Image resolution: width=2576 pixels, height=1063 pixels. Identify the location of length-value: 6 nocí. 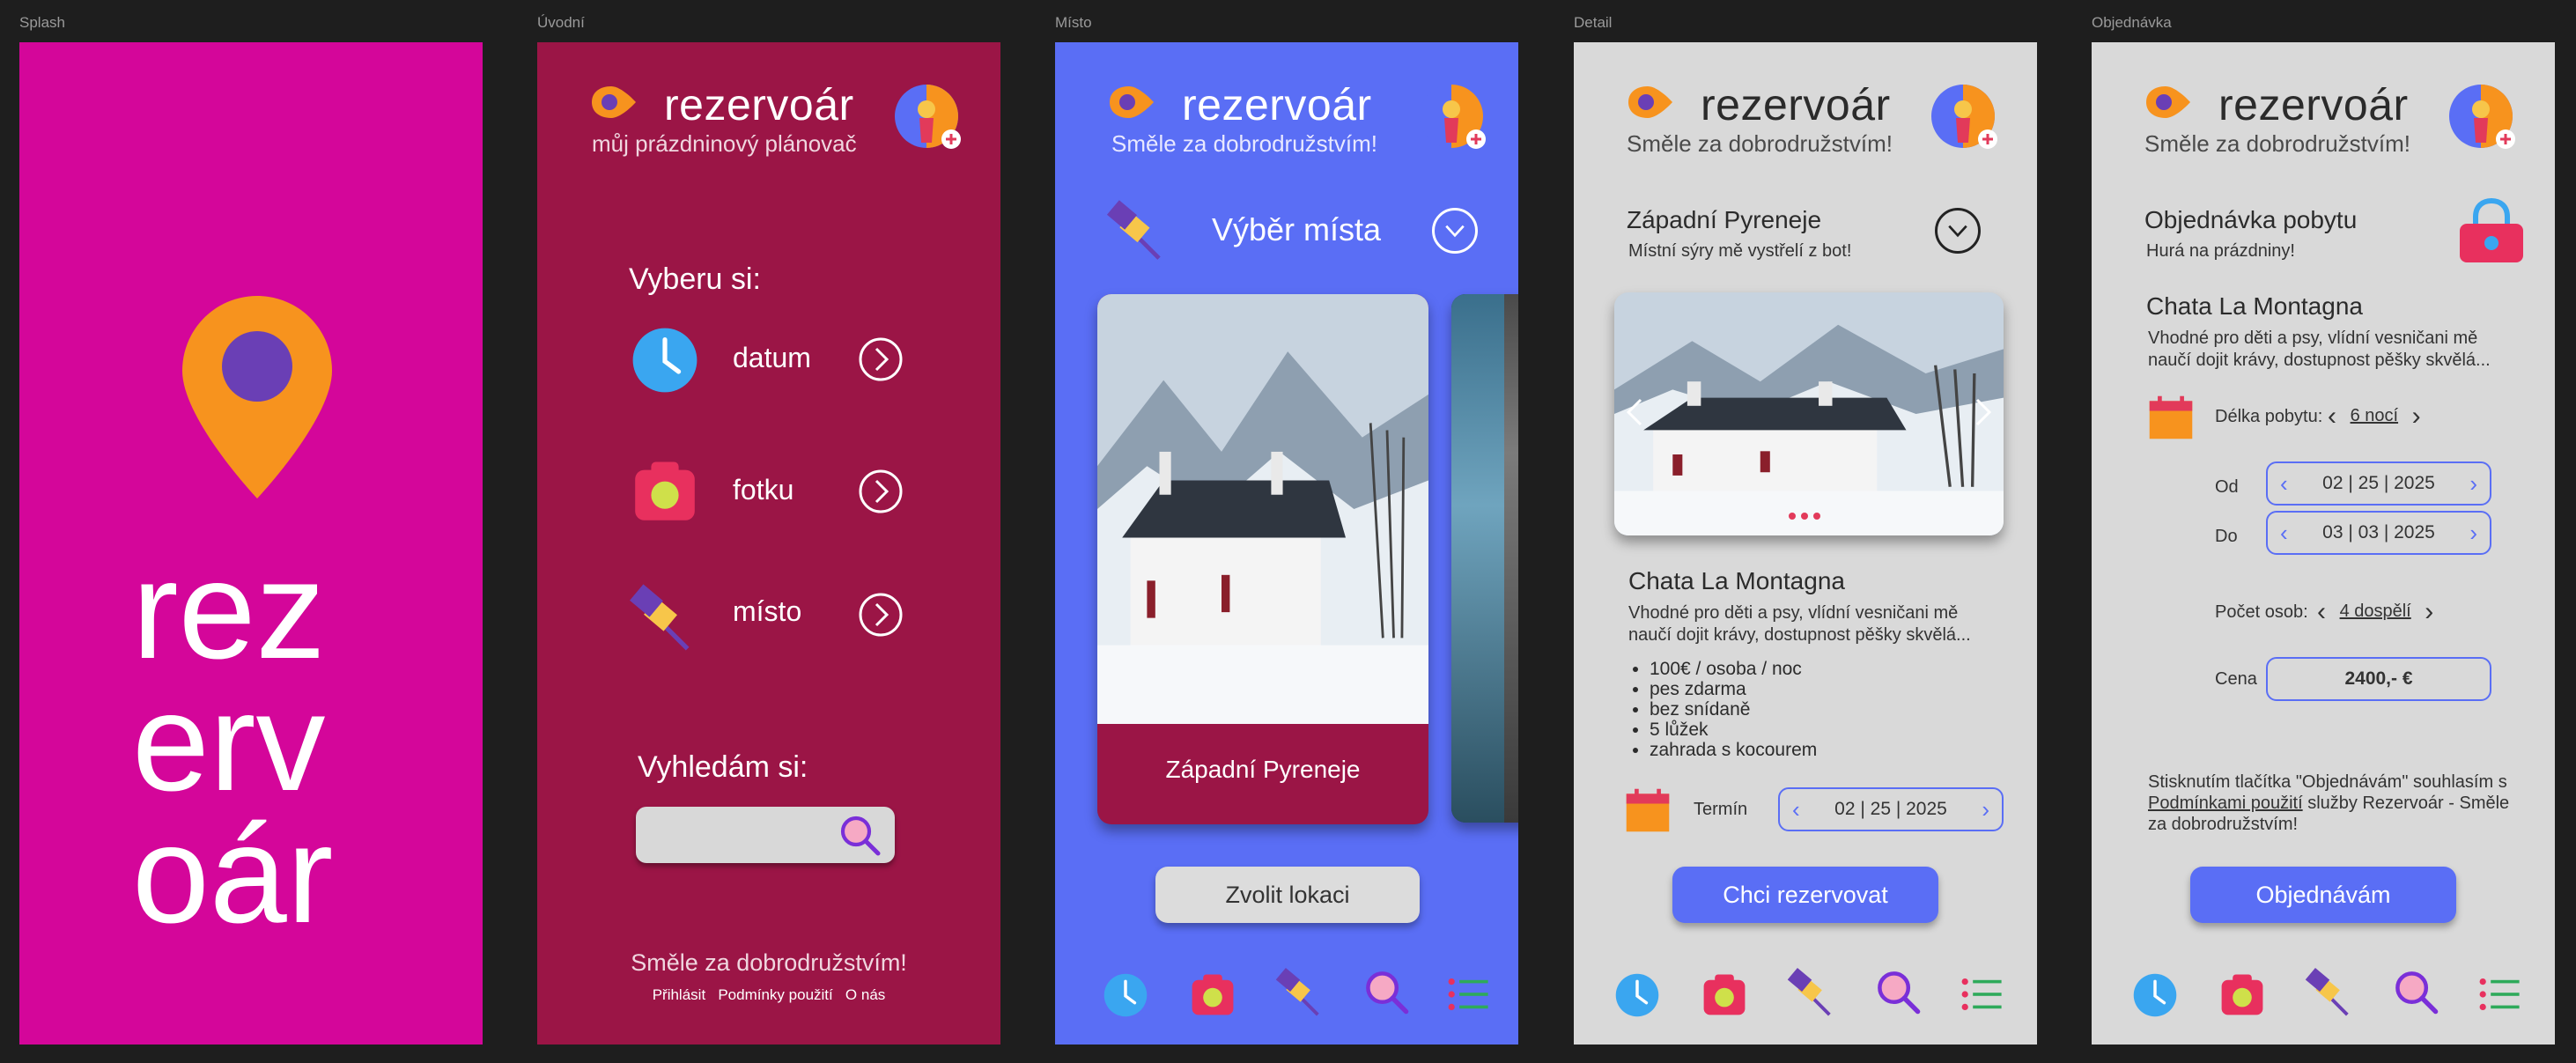
(2374, 416).